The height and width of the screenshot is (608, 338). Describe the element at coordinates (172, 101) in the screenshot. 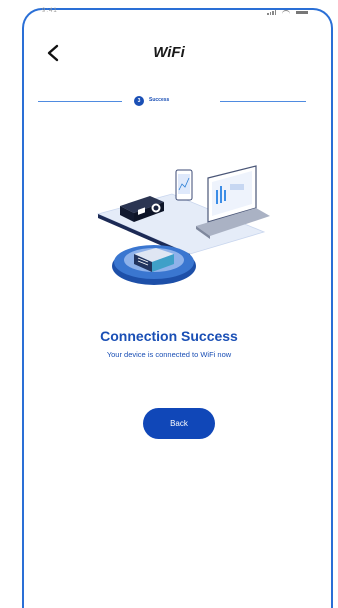

I see `progress-stepper: 3 Success` at that location.